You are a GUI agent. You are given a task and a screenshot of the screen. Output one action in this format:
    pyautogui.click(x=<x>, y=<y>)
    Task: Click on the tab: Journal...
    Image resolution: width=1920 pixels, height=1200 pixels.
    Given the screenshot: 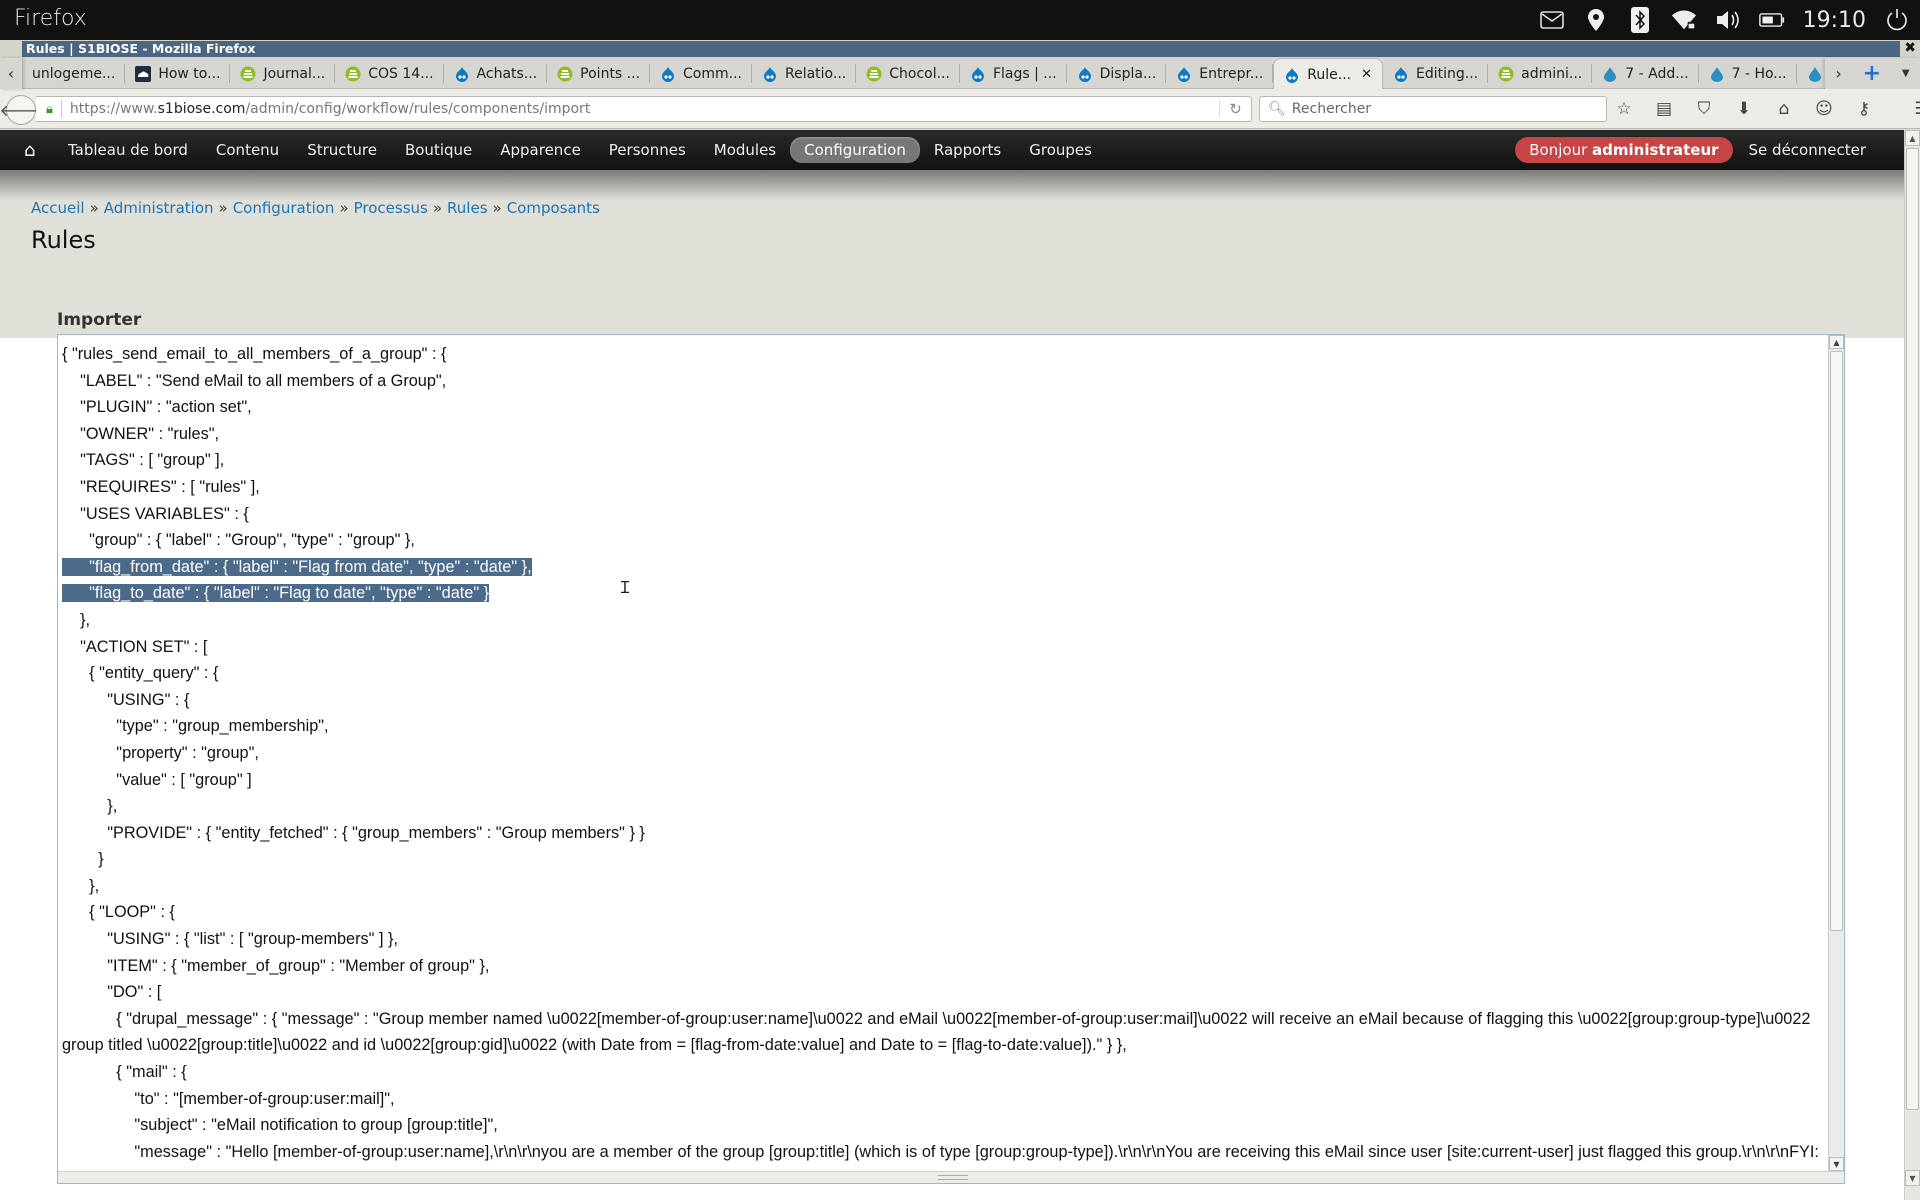 What is the action you would take?
    pyautogui.click(x=283, y=73)
    